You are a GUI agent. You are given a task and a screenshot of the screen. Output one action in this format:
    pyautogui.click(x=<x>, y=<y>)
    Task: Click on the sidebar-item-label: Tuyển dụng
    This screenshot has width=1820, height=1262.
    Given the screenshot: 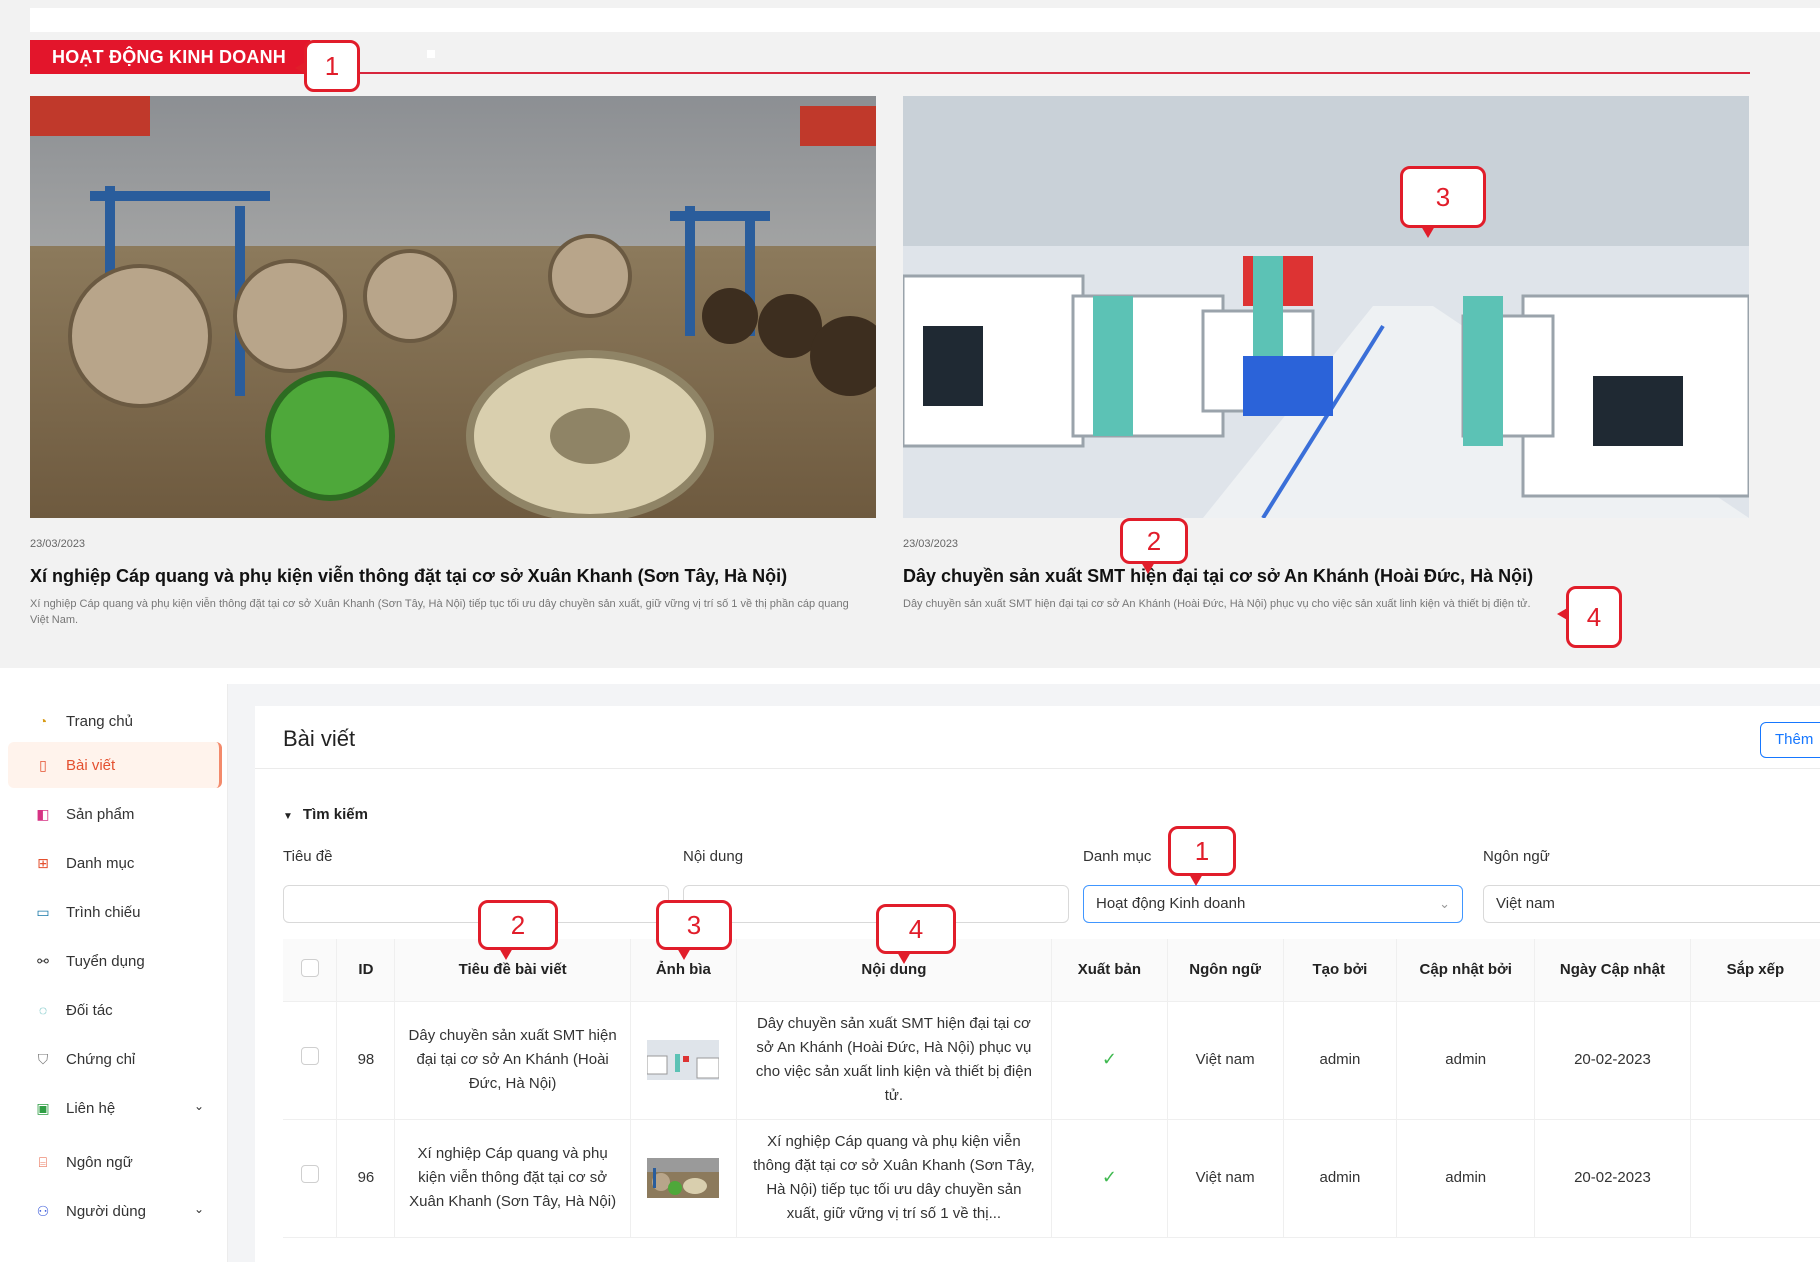 What is the action you would take?
    pyautogui.click(x=105, y=961)
    